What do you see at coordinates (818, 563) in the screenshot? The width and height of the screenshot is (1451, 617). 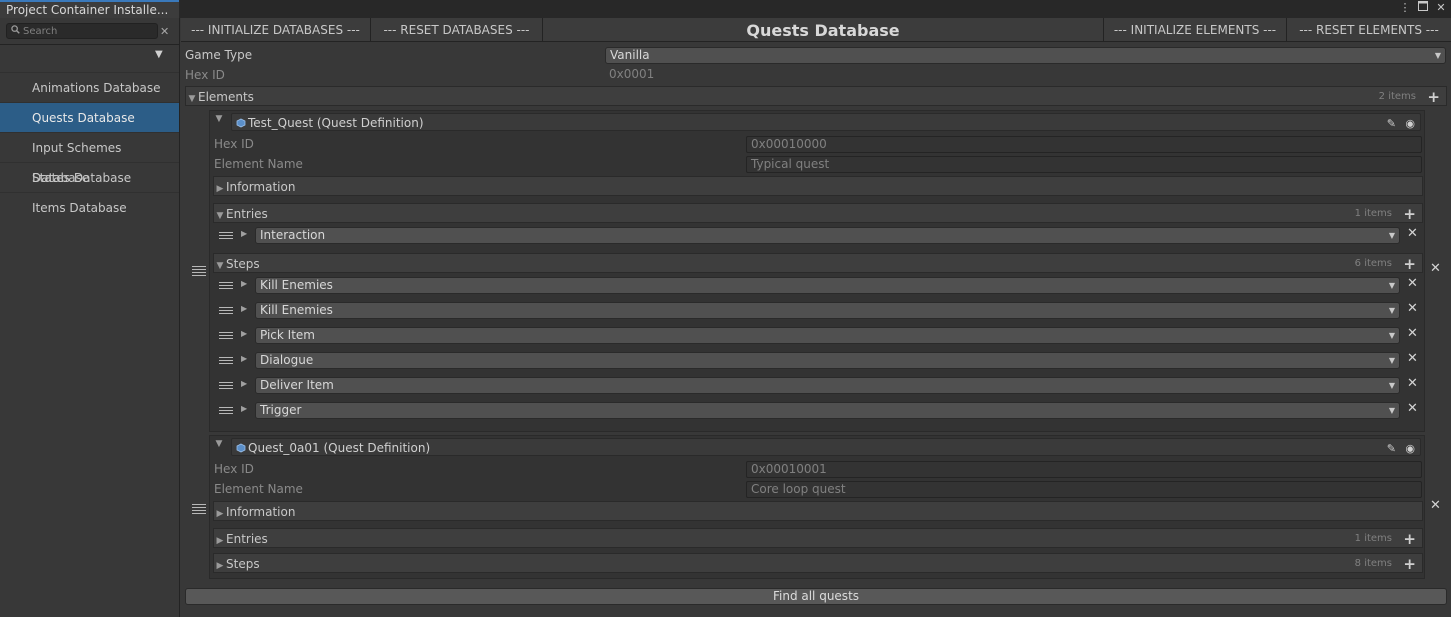 I see `element-2-steps-header: ▶ Steps 8 items +` at bounding box center [818, 563].